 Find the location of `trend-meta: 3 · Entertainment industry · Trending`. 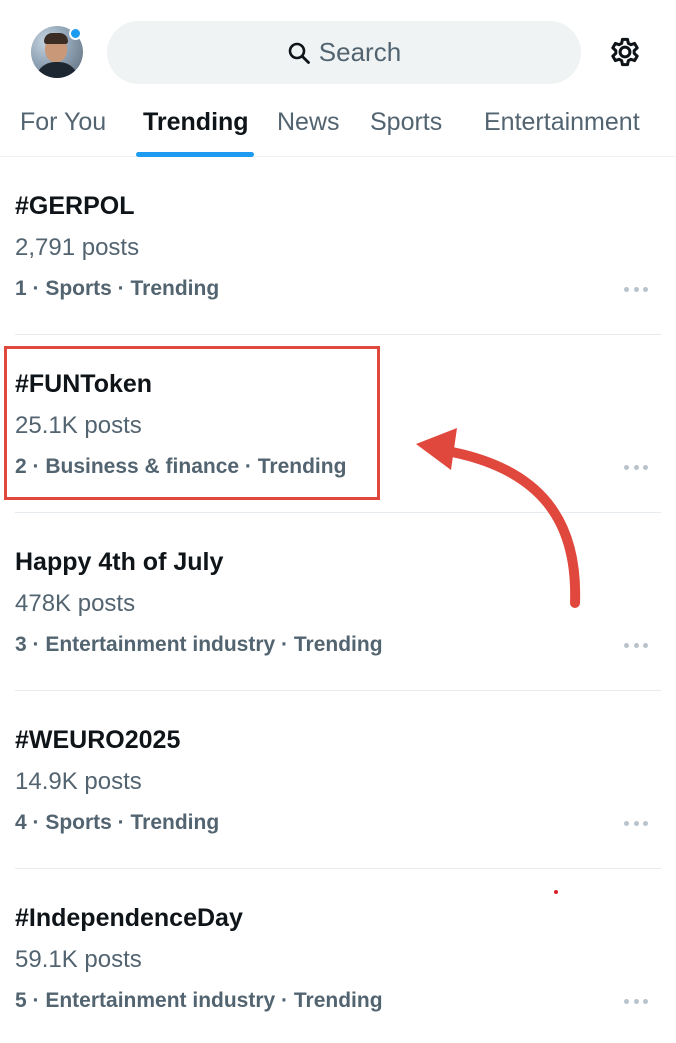

trend-meta: 3 · Entertainment industry · Trending is located at coordinates (199, 644).